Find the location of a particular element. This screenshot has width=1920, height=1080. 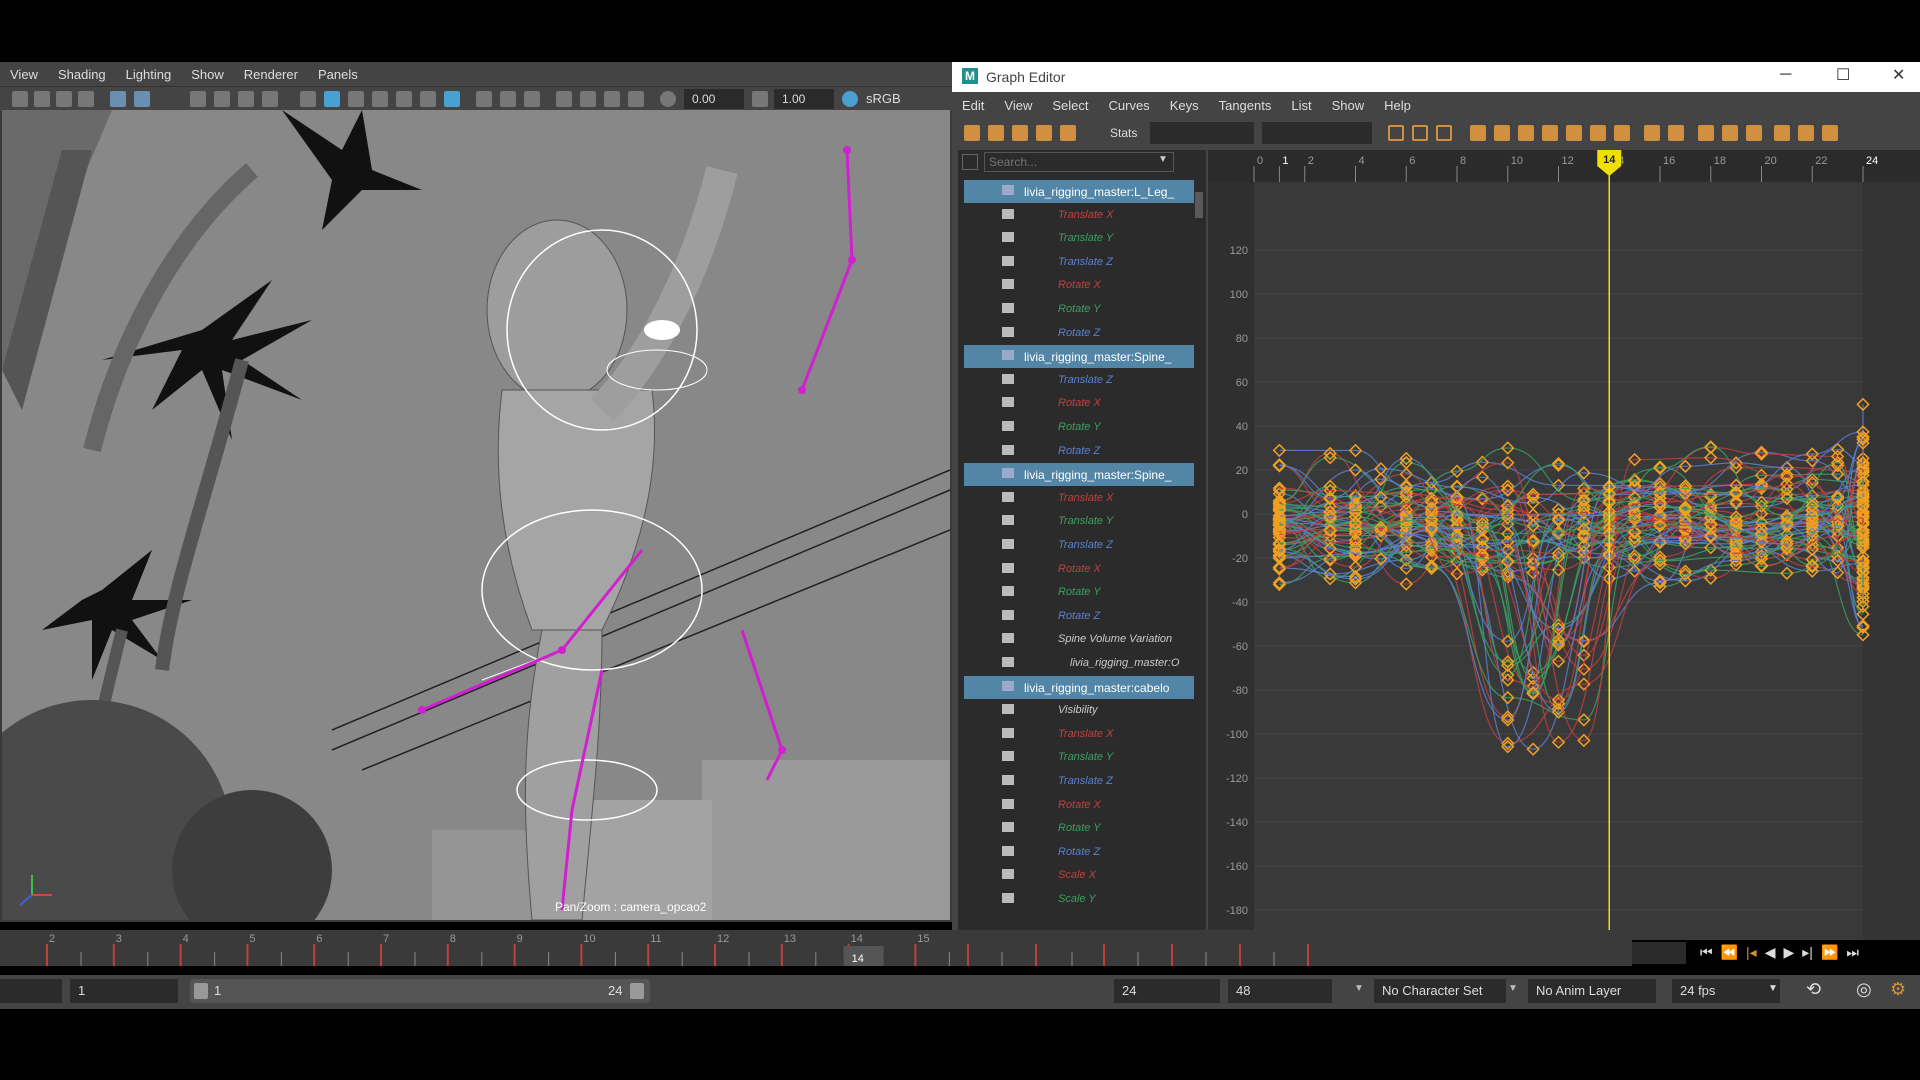

center-current-icon is located at coordinates (1444, 133).